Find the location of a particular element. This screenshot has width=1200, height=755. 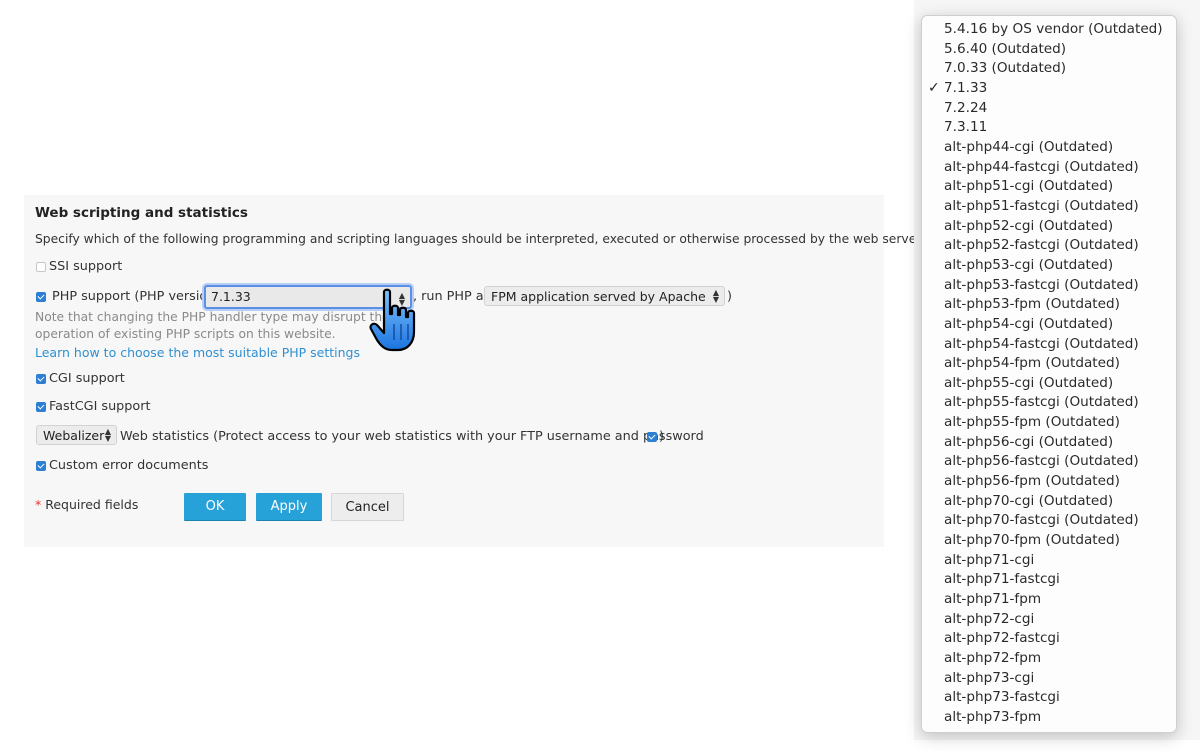

php-version-option: alt-php72-fpm is located at coordinates (1049, 659).